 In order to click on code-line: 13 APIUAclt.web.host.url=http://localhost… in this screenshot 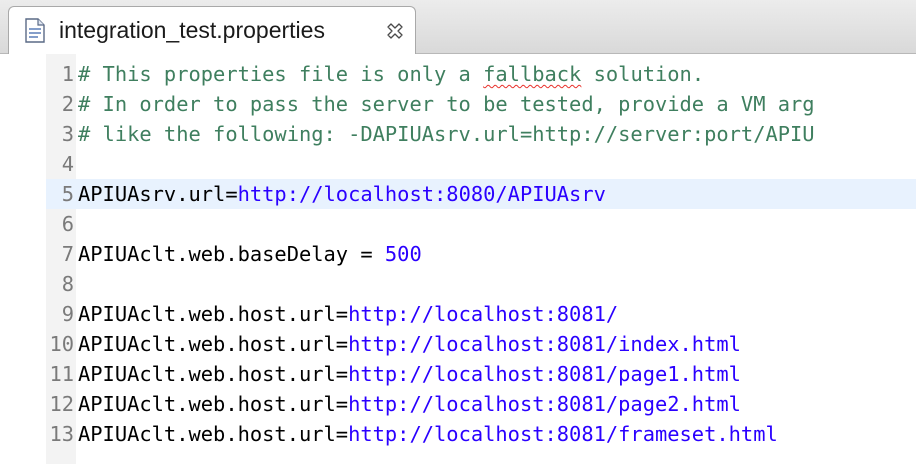, I will do `click(481, 434)`.